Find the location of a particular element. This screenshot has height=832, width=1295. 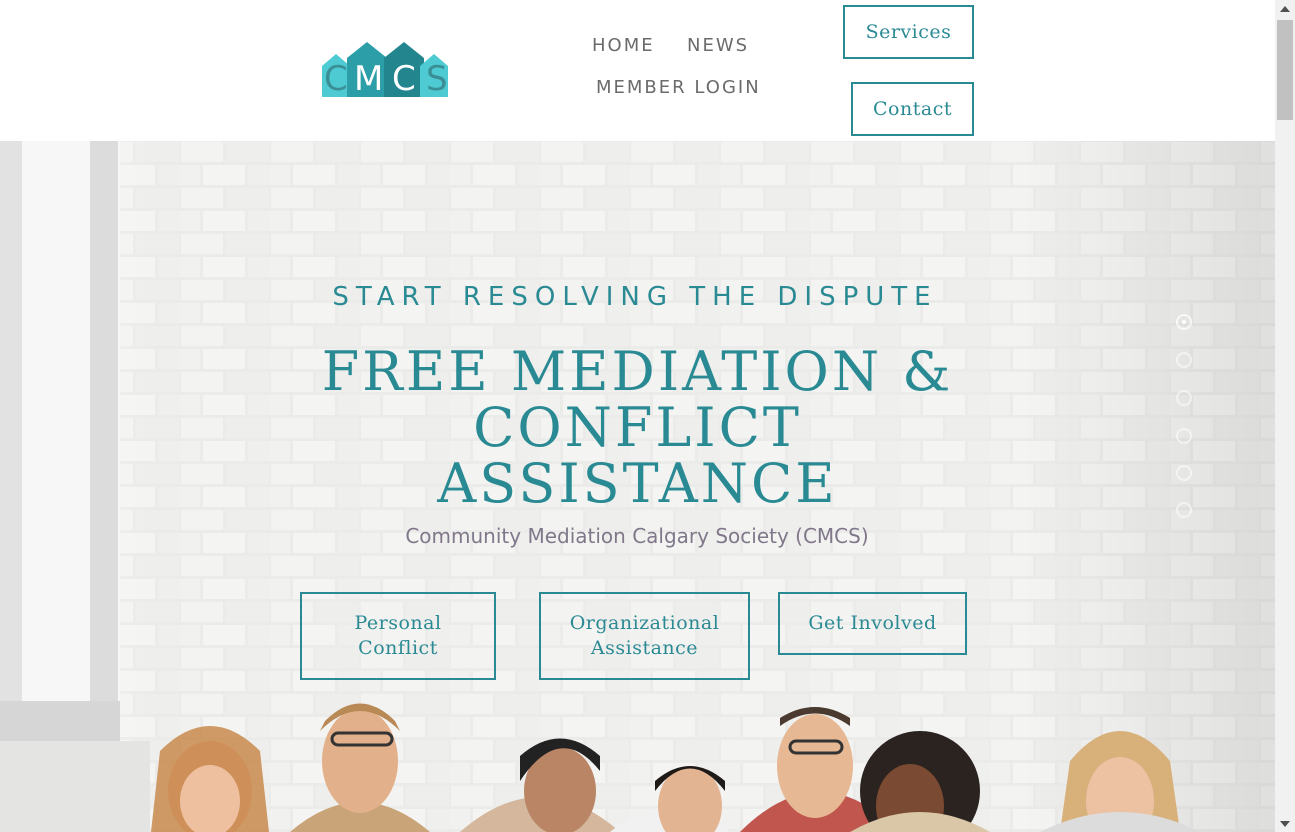

personal-conflict-label-line1: Personal is located at coordinates (398, 623).